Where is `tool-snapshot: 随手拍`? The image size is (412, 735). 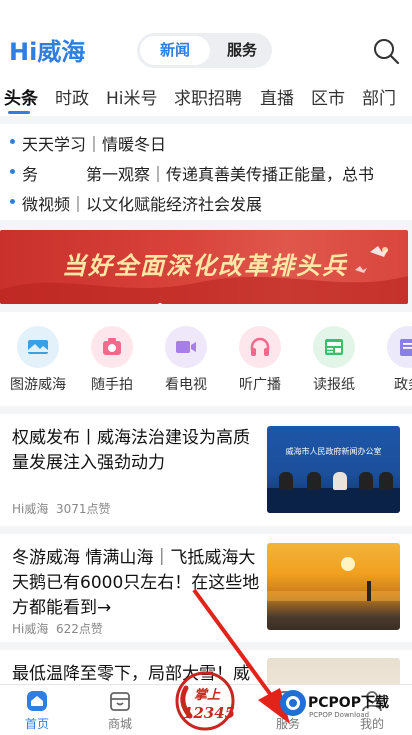
tool-snapshot: 随手拍 is located at coordinates (112, 360).